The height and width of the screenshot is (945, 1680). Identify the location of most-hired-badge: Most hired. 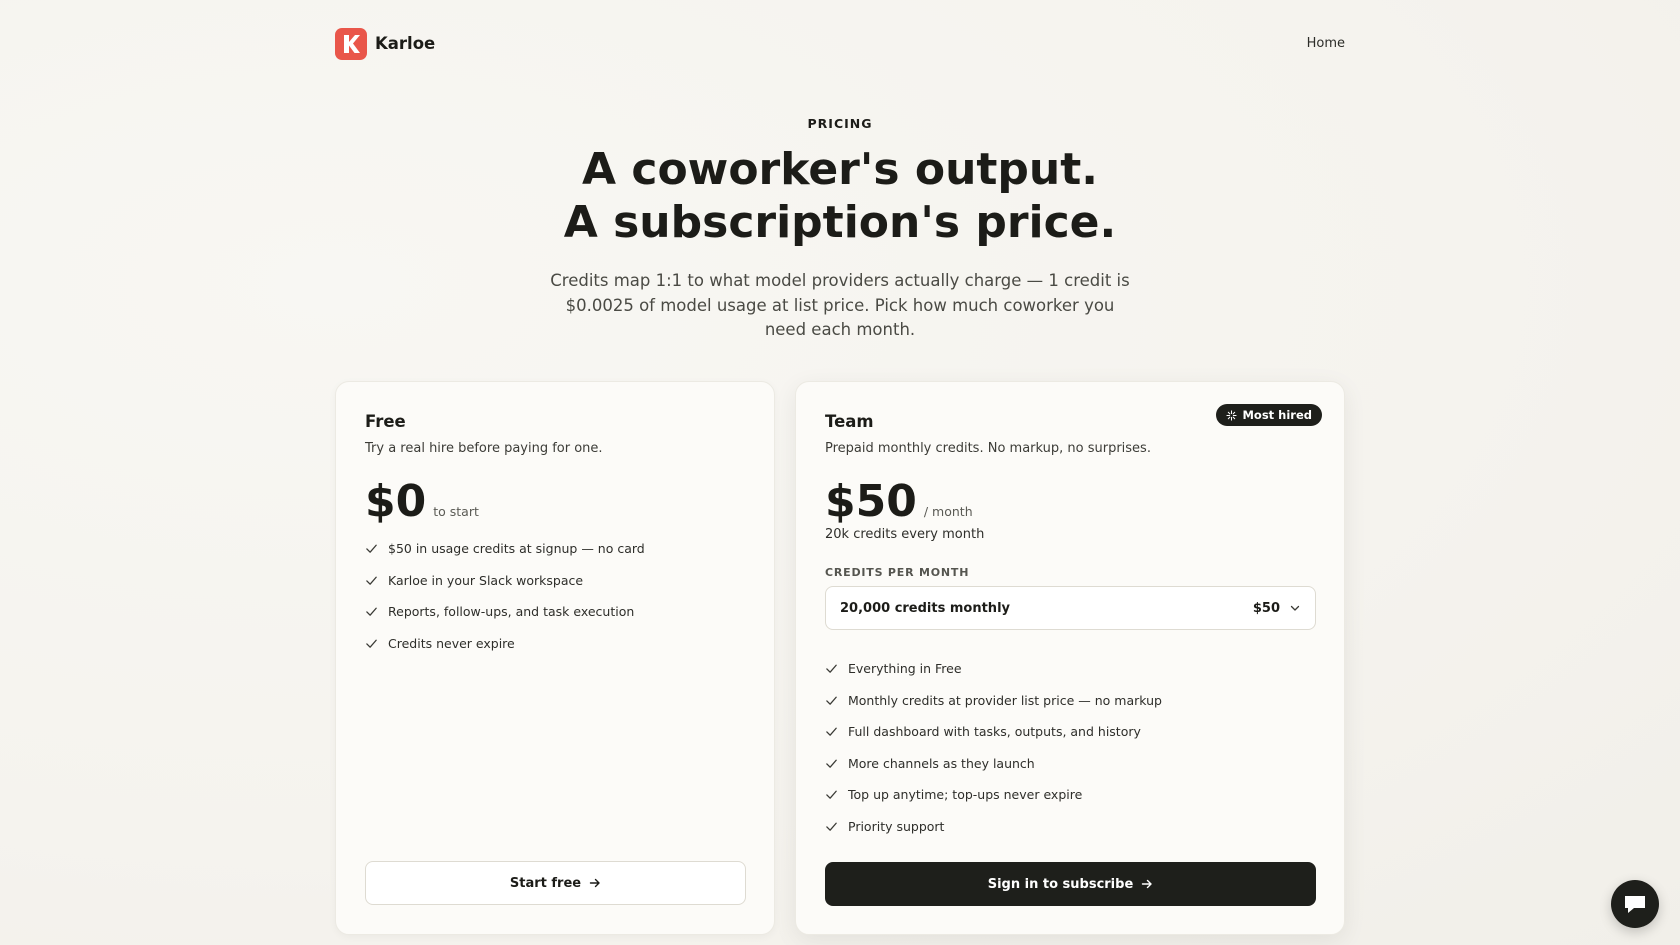
(1269, 415).